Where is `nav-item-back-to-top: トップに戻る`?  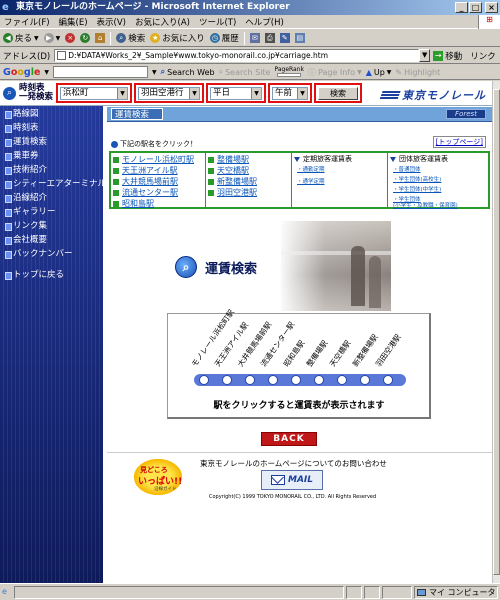 nav-item-back-to-top: トップに戻る is located at coordinates (51, 275).